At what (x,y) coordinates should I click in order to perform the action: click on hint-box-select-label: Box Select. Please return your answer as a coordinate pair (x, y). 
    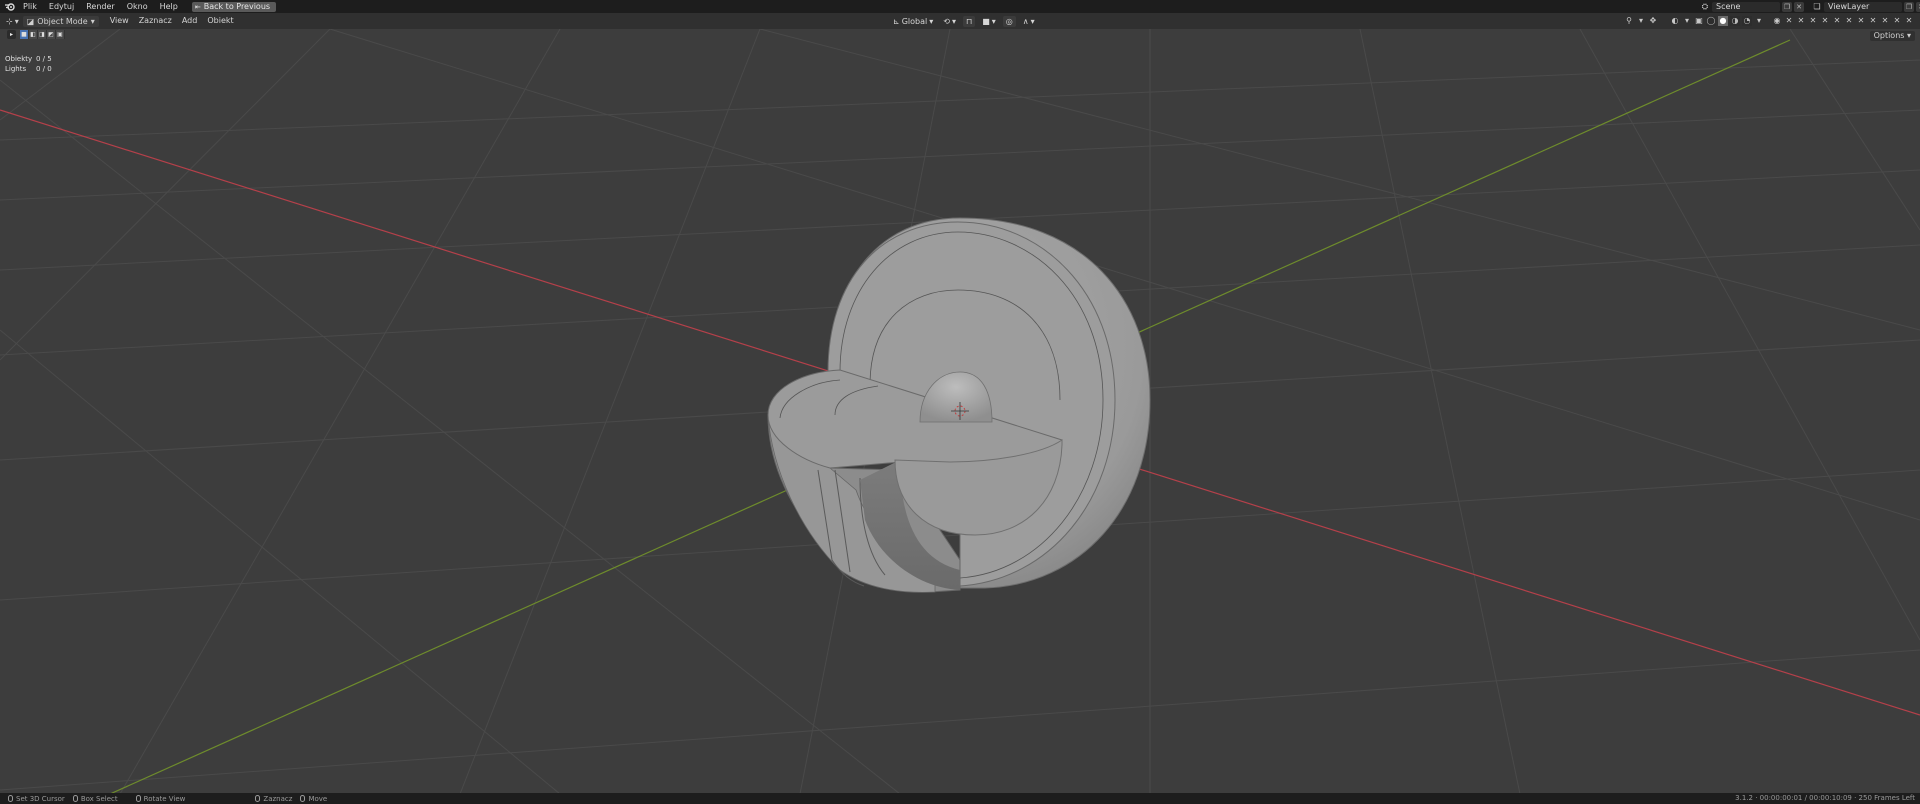
    Looking at the image, I should click on (99, 798).